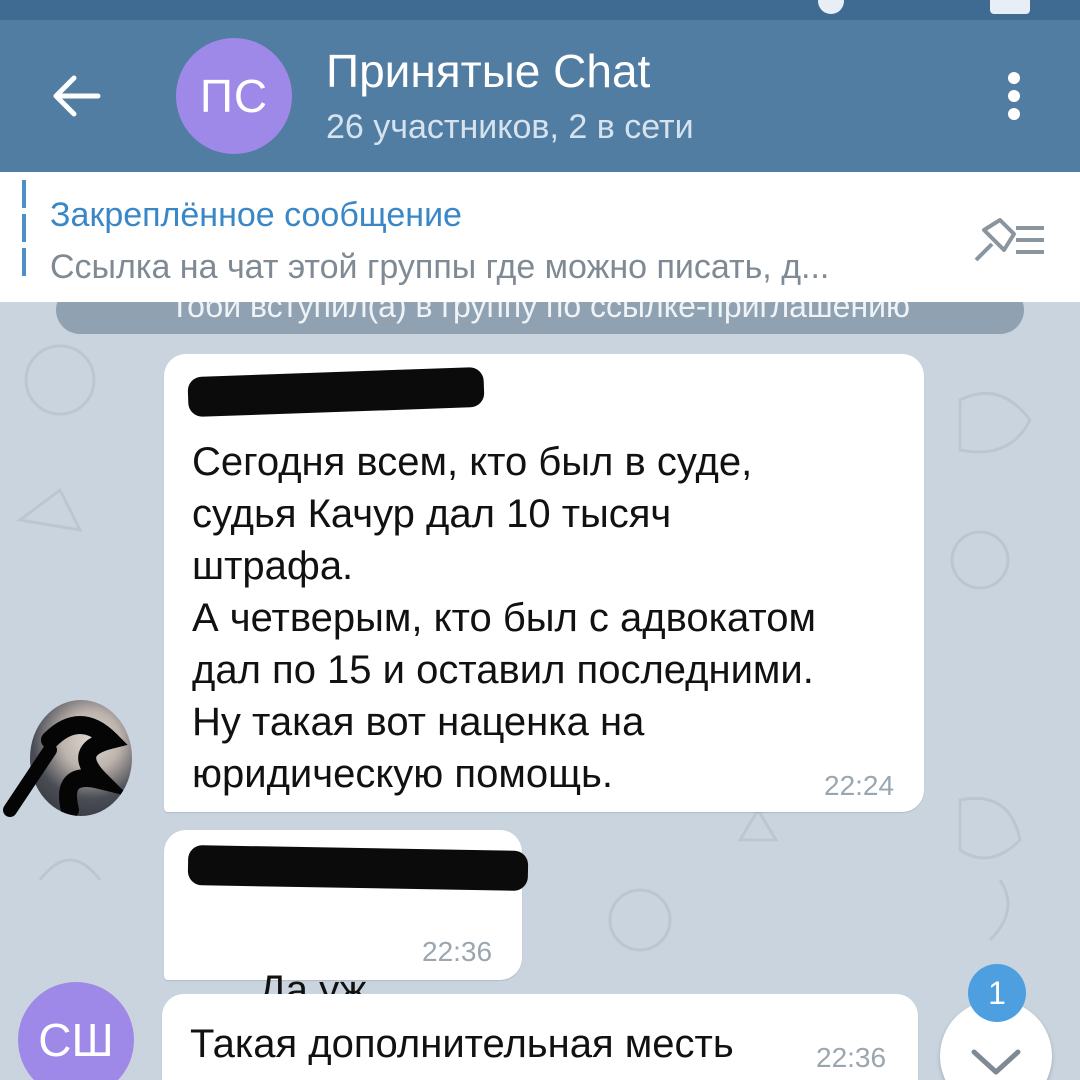 The width and height of the screenshot is (1080, 1080). I want to click on message-bubble: Да уж.. 22:36, so click(346, 949).